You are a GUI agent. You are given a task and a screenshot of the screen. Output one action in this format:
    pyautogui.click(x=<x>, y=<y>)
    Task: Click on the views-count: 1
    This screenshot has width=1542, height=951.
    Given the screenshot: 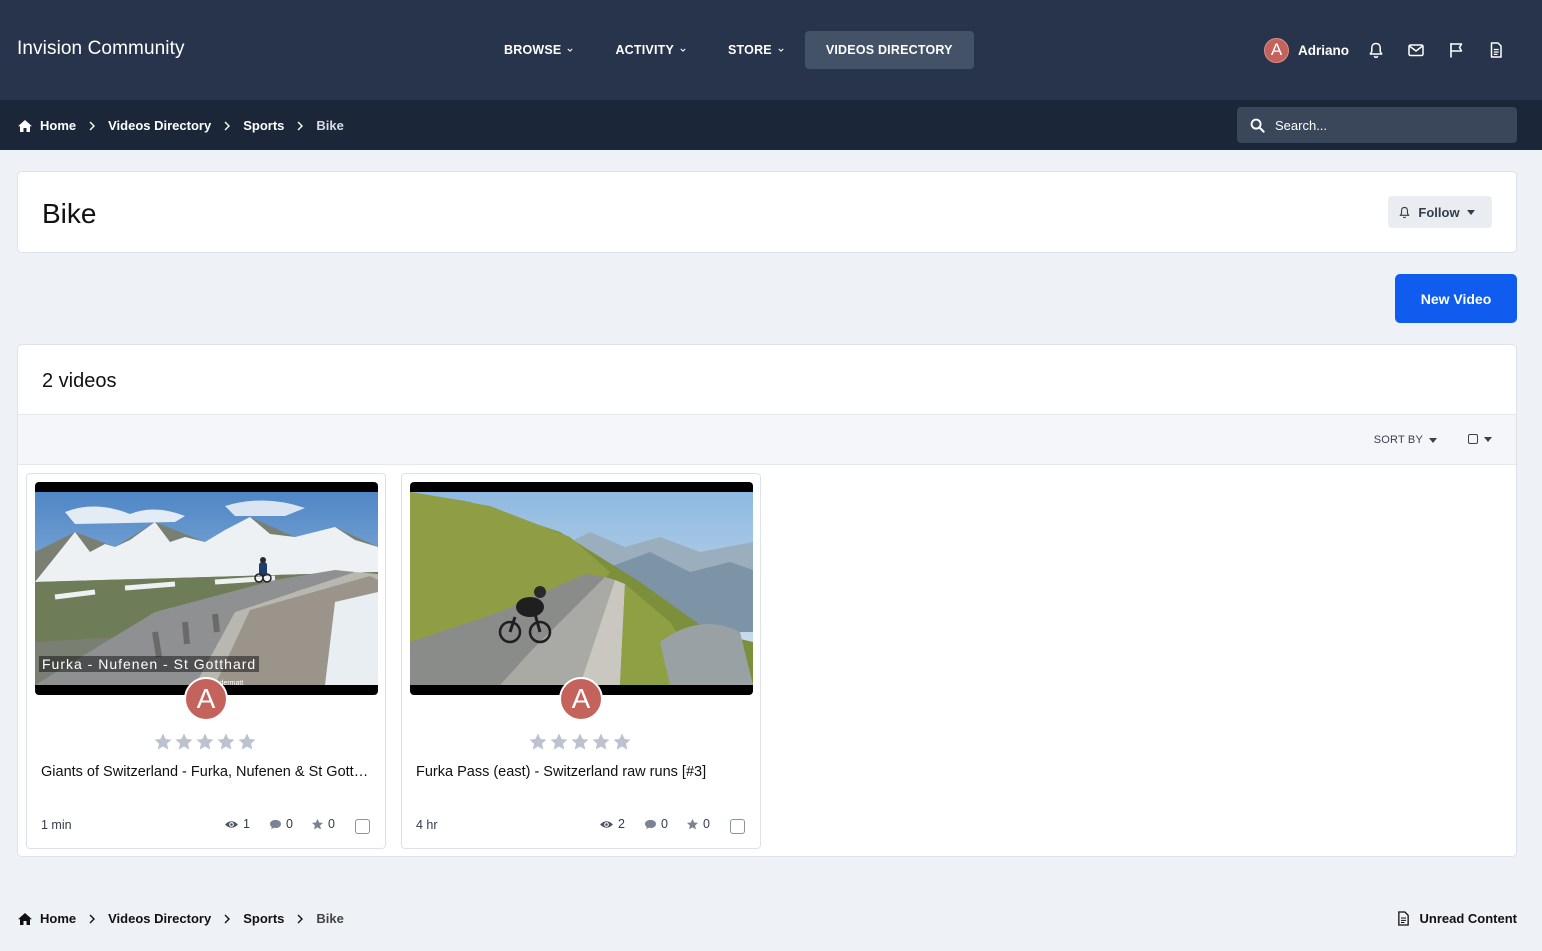 What is the action you would take?
    pyautogui.click(x=246, y=824)
    